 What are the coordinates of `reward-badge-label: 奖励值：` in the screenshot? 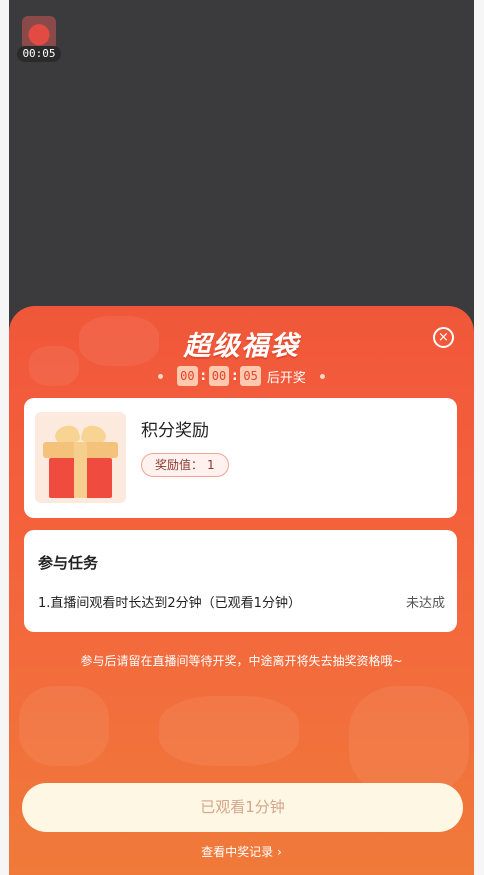 It's located at (179, 465).